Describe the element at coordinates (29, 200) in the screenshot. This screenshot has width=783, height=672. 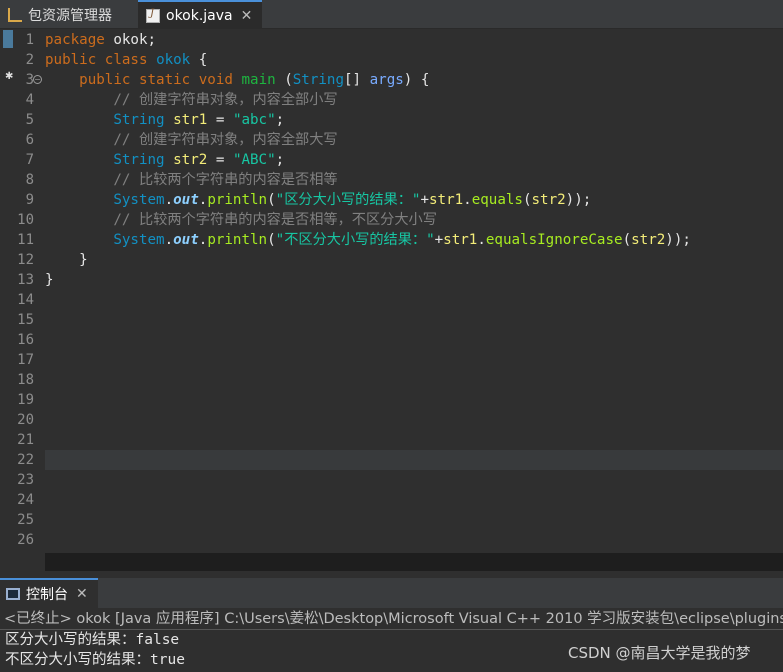
I see `line-number: 9` at that location.